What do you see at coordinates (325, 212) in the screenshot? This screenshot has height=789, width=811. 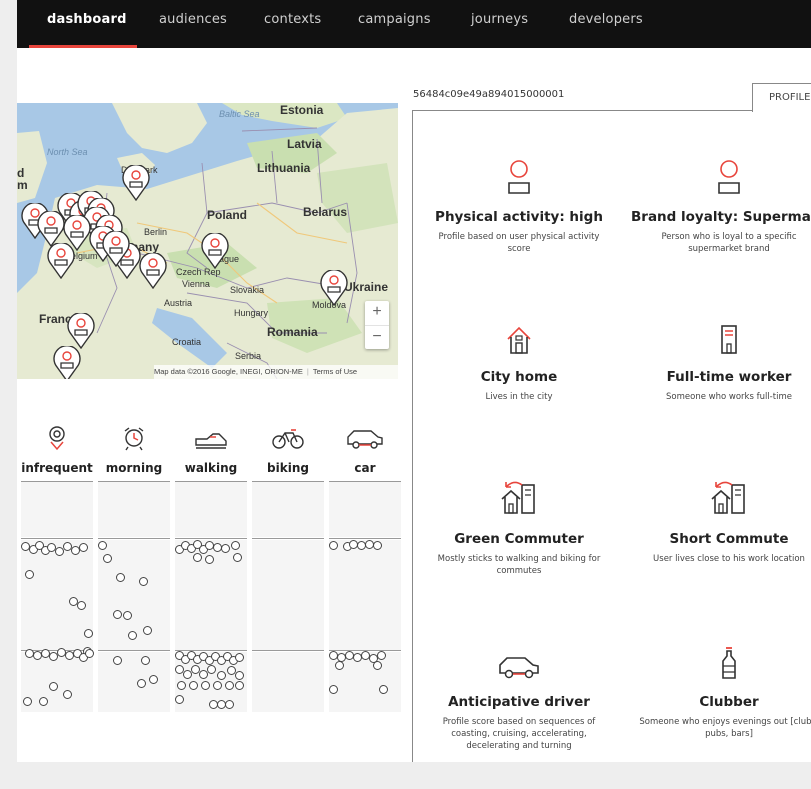 I see `map-label-belarus: Belarus` at bounding box center [325, 212].